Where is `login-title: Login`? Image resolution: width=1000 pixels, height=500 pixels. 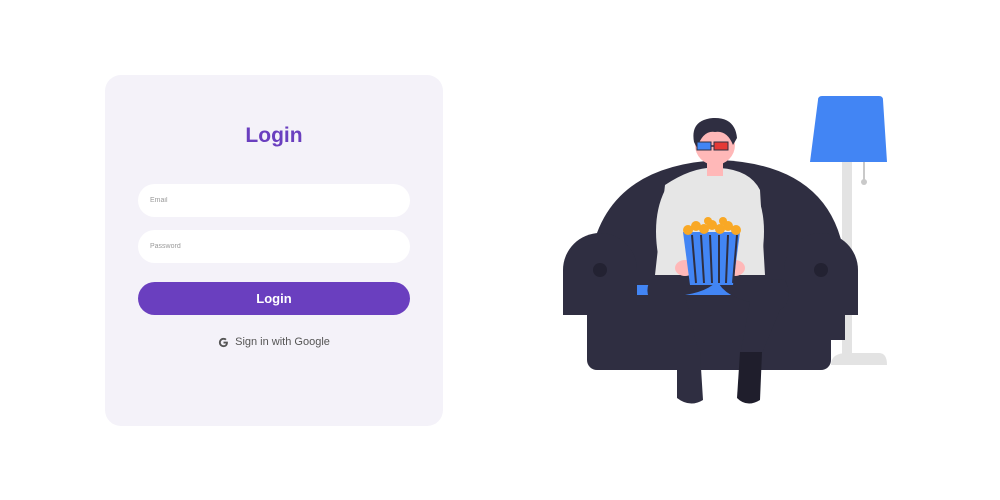
login-title: Login is located at coordinates (274, 135).